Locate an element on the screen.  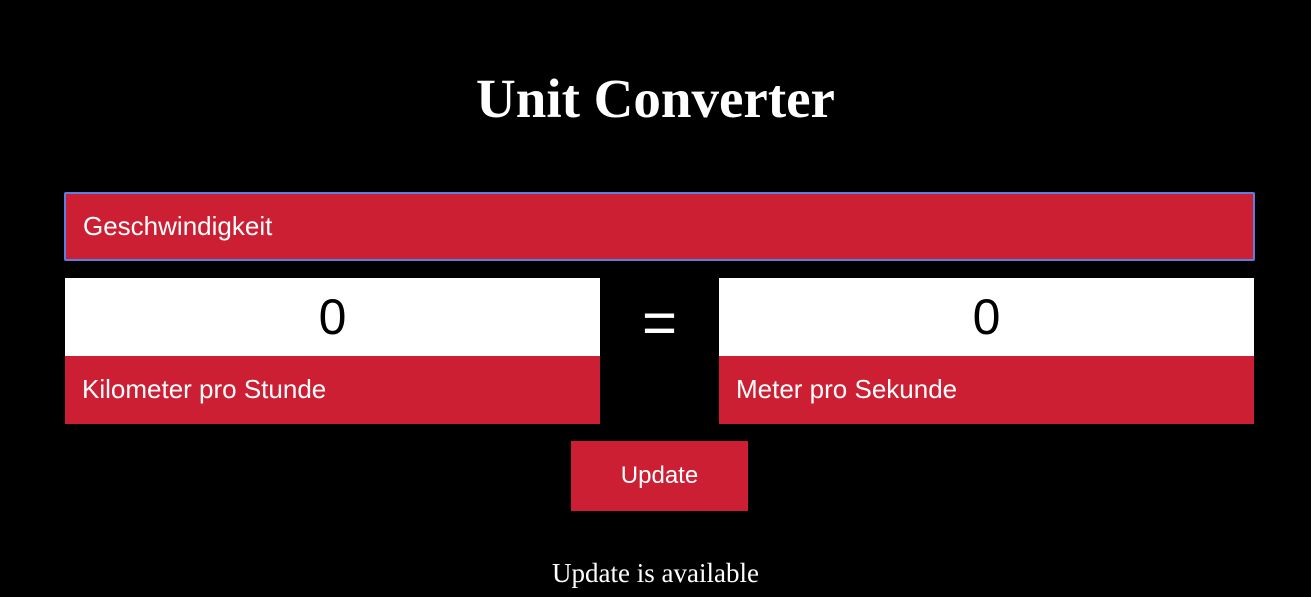
from-unit-panel: Kilometer pro Stunde is located at coordinates (332, 351).